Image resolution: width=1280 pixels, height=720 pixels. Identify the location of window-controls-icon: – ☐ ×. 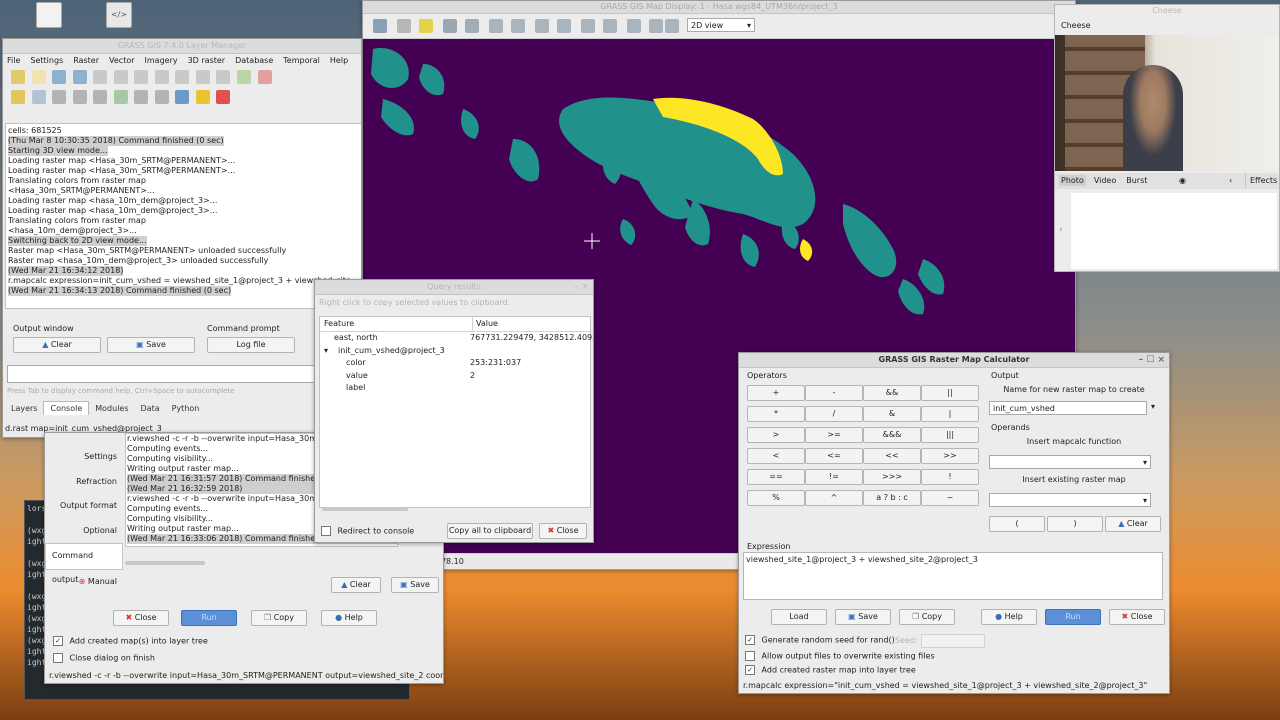
(1152, 360).